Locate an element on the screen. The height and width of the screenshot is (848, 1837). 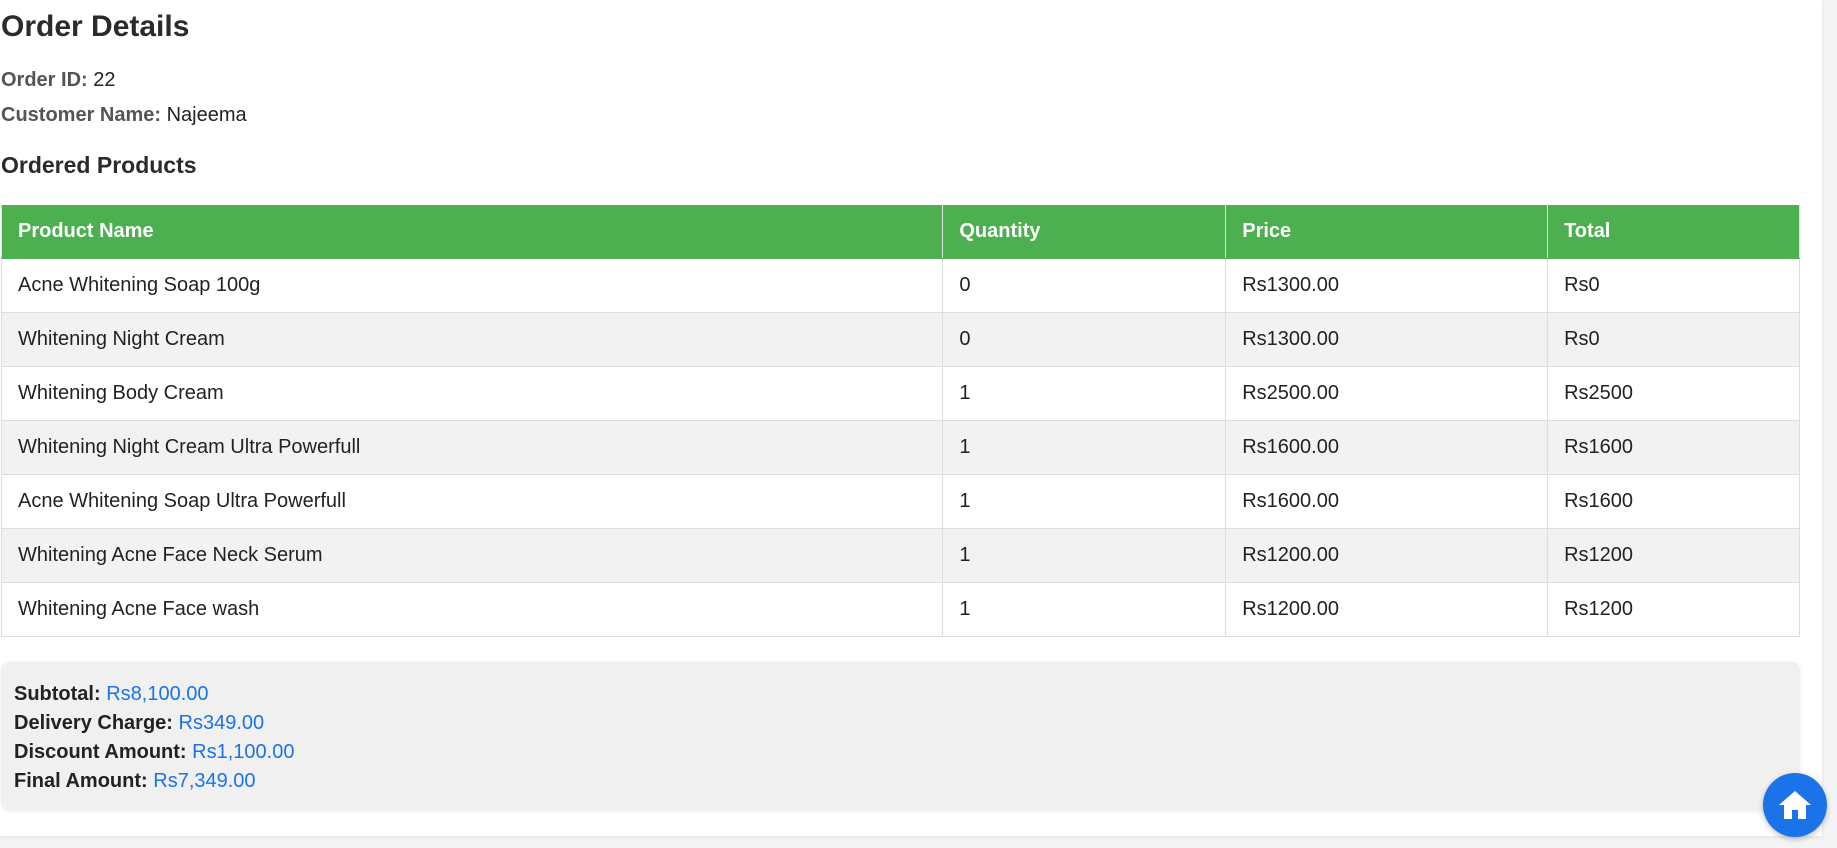
final-amount-label: Final Amount: is located at coordinates (81, 781).